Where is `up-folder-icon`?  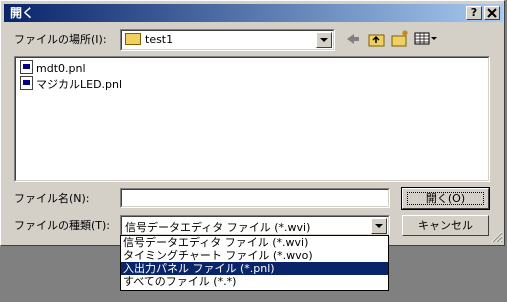 up-folder-icon is located at coordinates (377, 39).